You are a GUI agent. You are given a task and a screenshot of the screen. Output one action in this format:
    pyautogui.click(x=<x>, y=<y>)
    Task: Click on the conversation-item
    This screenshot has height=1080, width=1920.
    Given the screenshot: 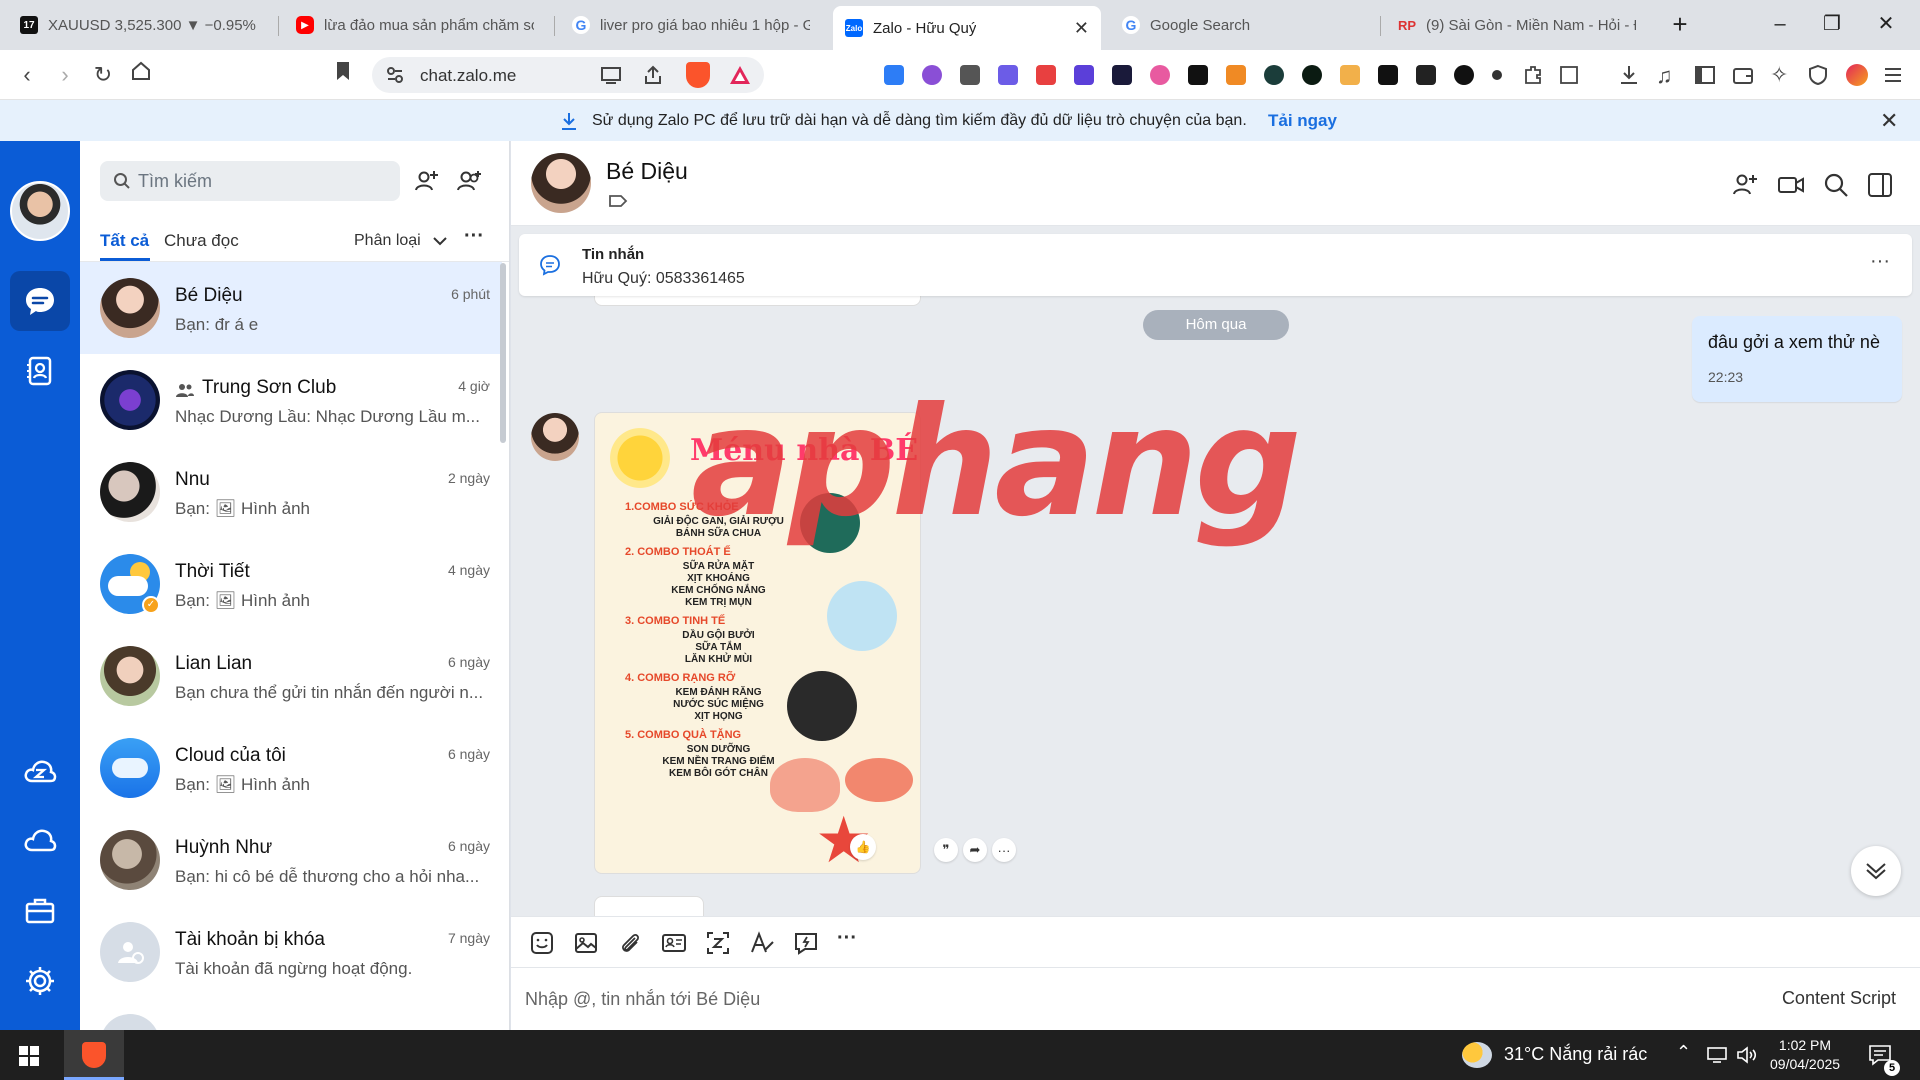 What is the action you would take?
    pyautogui.click(x=291, y=1014)
    